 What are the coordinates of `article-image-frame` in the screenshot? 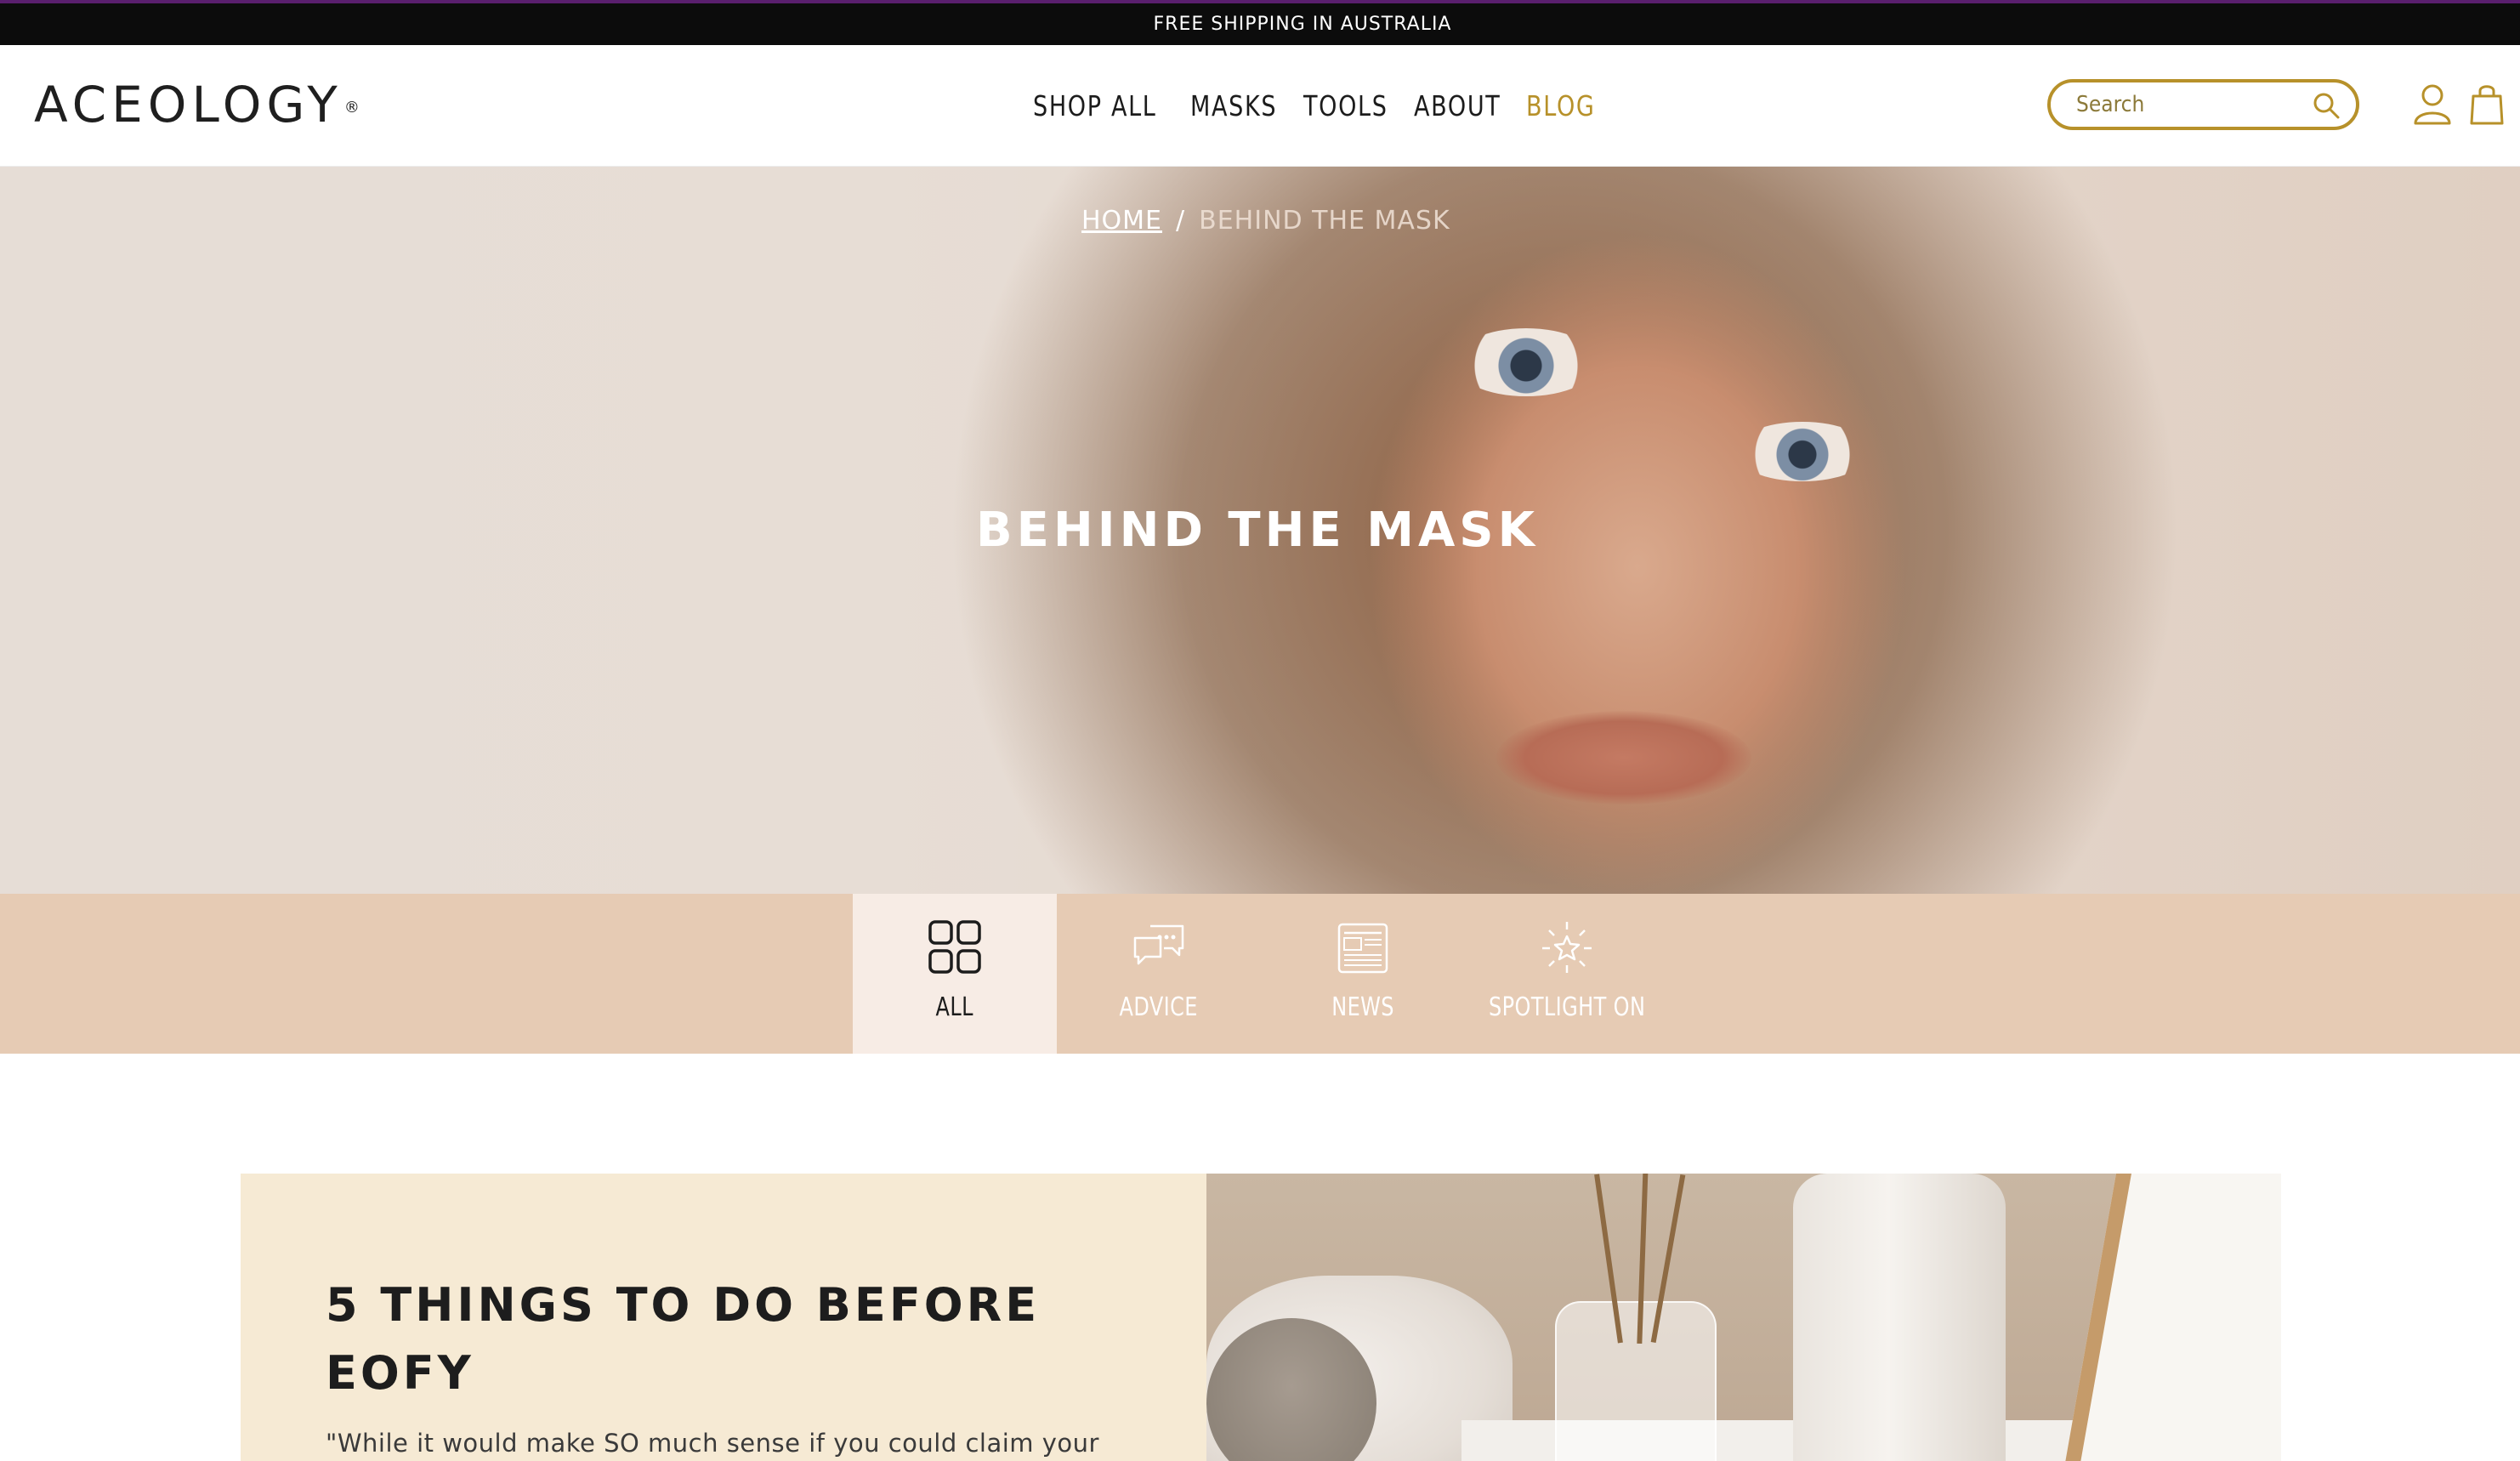 It's located at (2171, 1317).